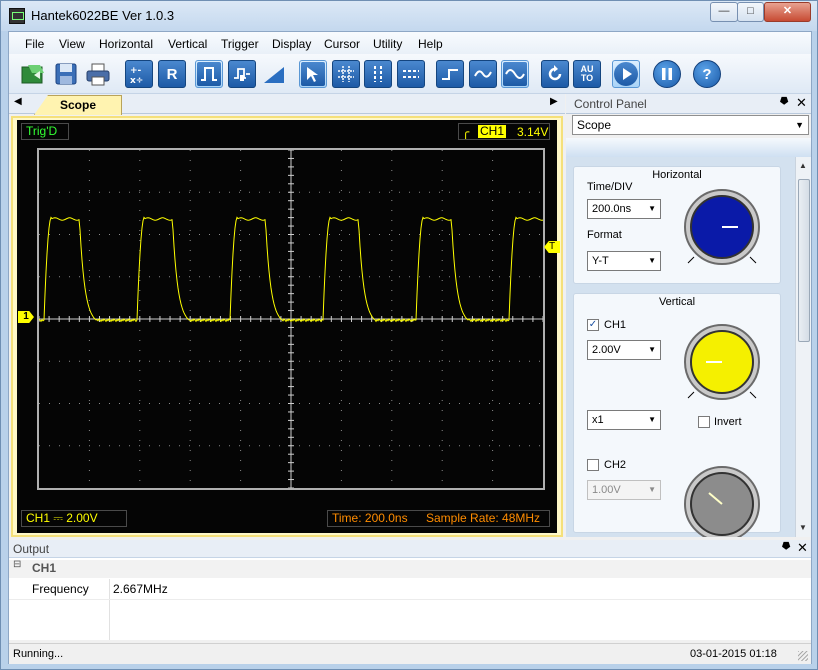  I want to click on maximize-button: □, so click(750, 12).